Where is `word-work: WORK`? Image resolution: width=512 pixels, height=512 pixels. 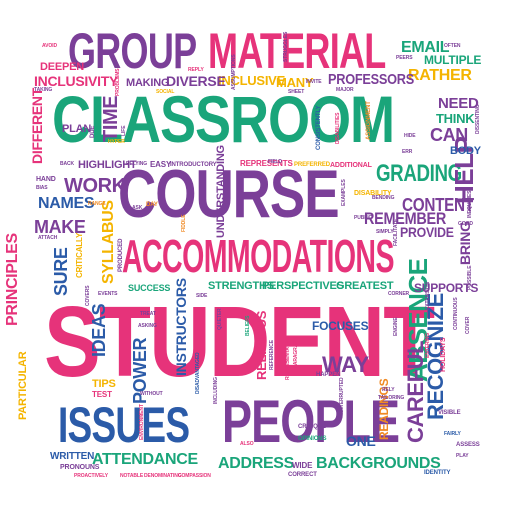 word-work: WORK is located at coordinates (95, 186).